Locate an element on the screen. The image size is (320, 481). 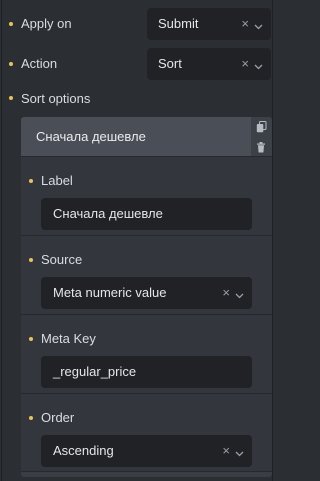
order-select: Ascending × is located at coordinates (146, 451).